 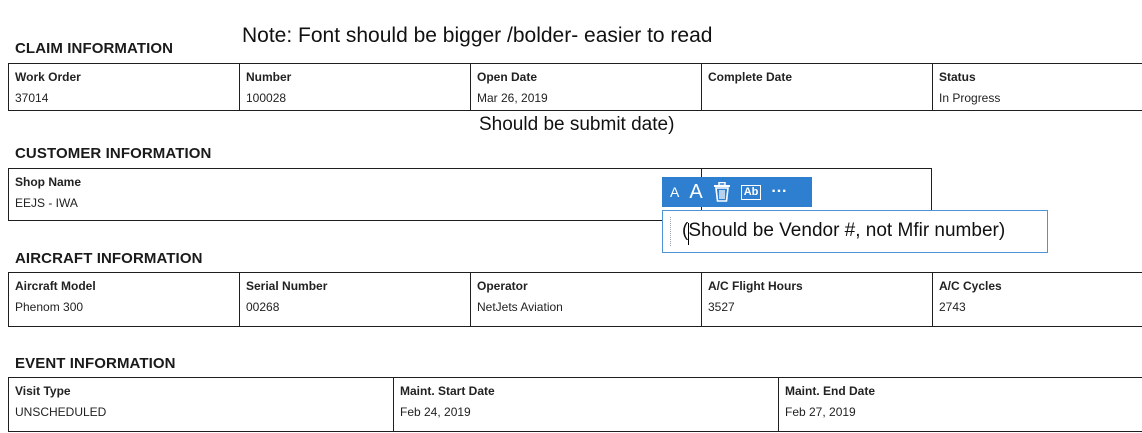 What do you see at coordinates (55, 286) in the screenshot?
I see `field-label: Aircraft Model` at bounding box center [55, 286].